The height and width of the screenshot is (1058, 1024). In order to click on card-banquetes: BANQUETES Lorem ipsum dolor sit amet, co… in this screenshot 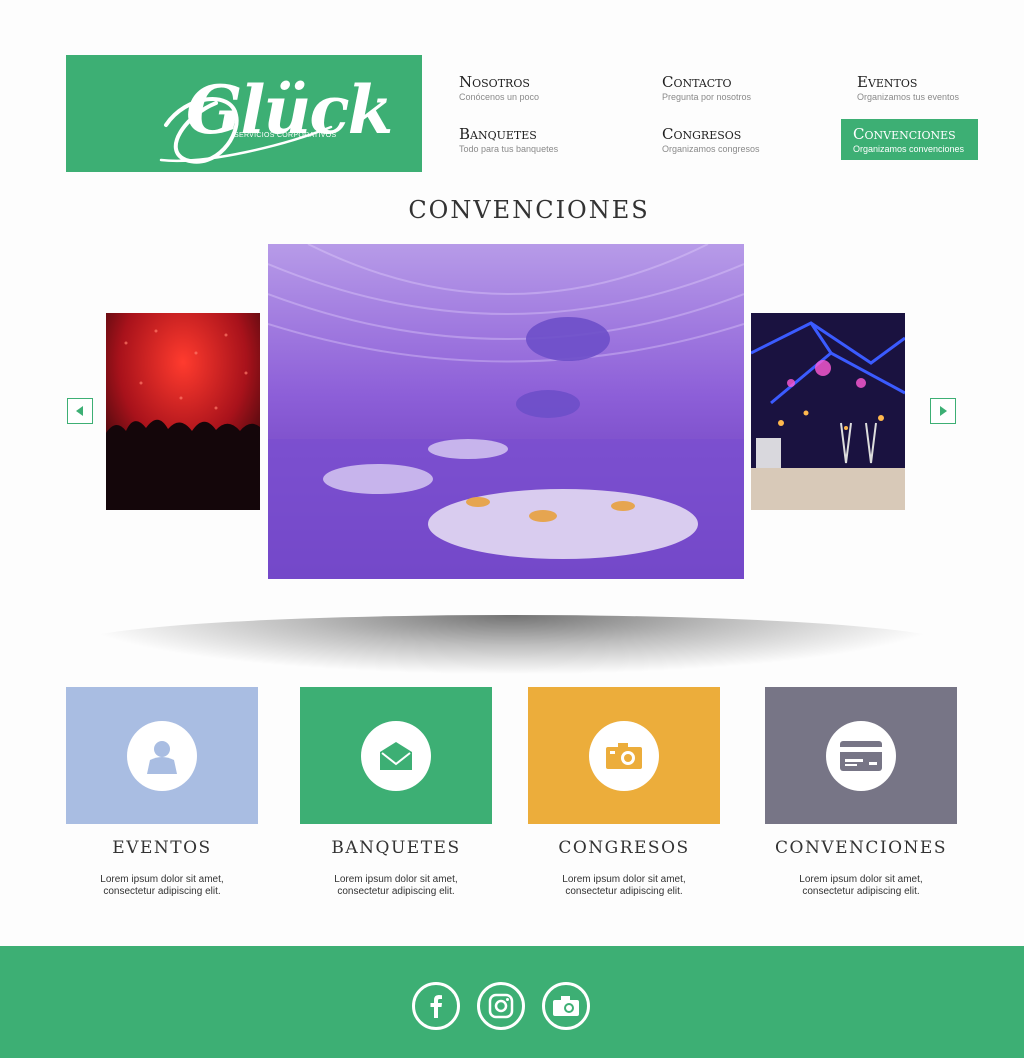, I will do `click(396, 792)`.